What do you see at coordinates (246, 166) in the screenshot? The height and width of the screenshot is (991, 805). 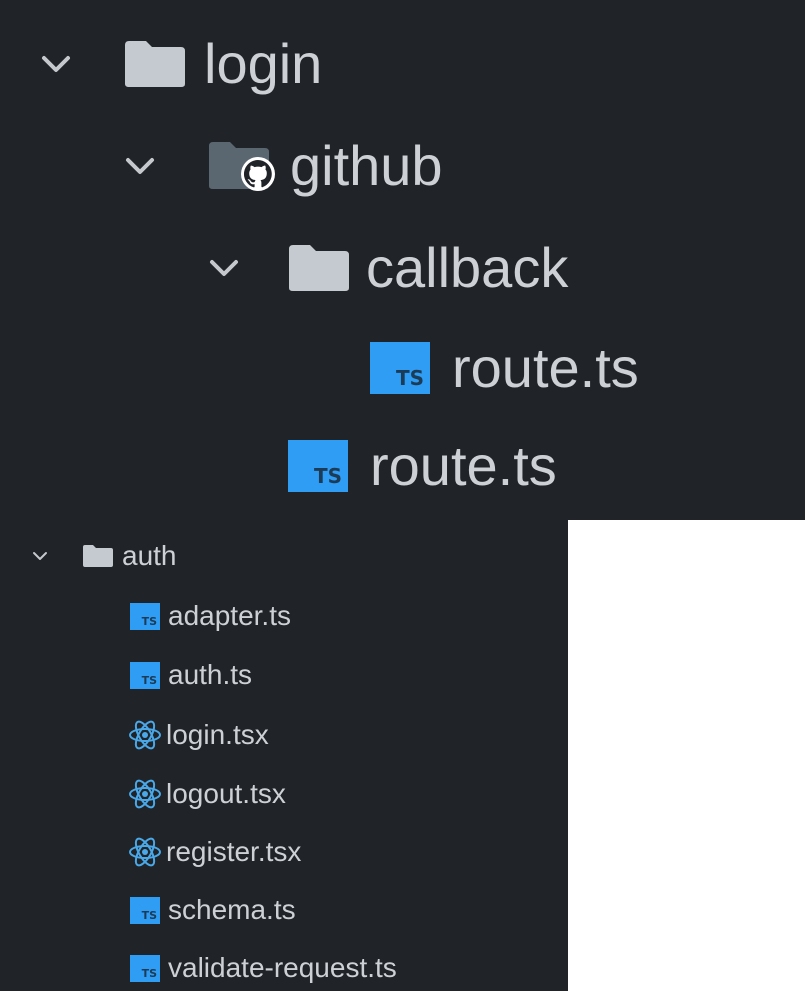 I see `github-folder-icon` at bounding box center [246, 166].